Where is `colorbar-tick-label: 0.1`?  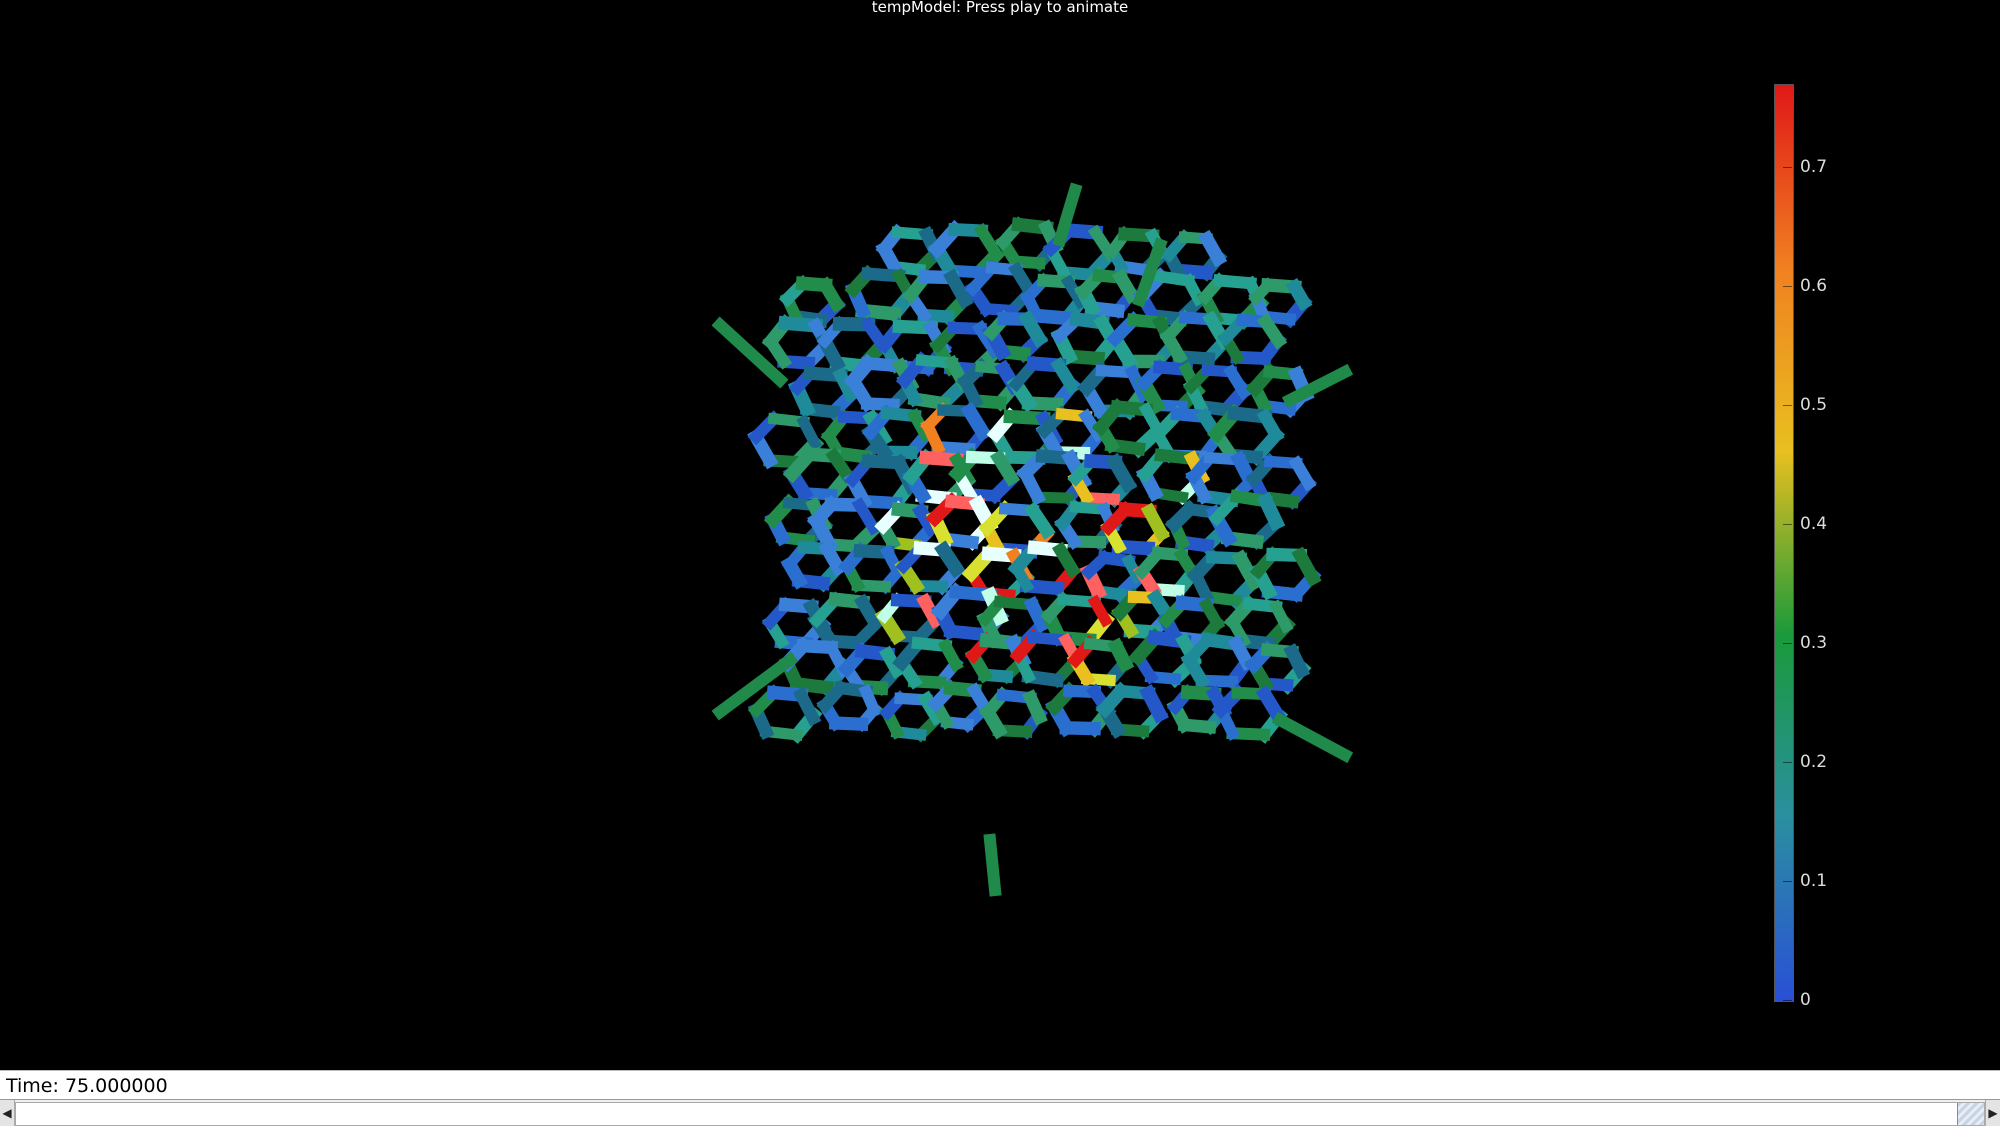 colorbar-tick-label: 0.1 is located at coordinates (1813, 881).